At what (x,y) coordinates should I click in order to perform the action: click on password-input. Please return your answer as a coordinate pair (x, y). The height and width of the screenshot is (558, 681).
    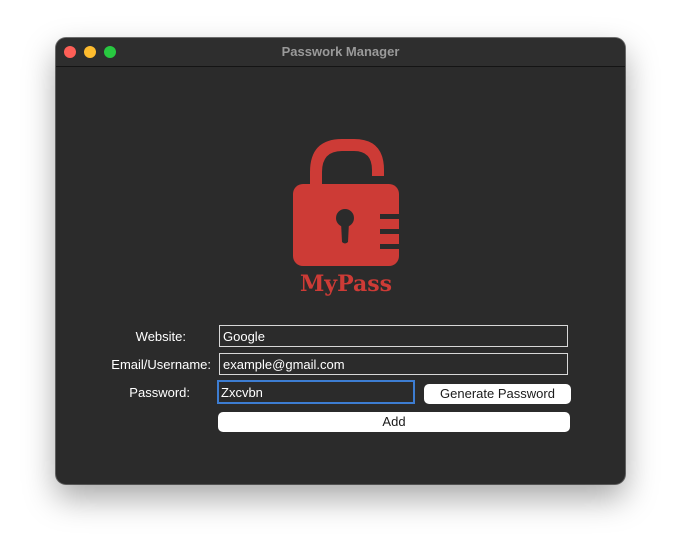
    Looking at the image, I should click on (316, 392).